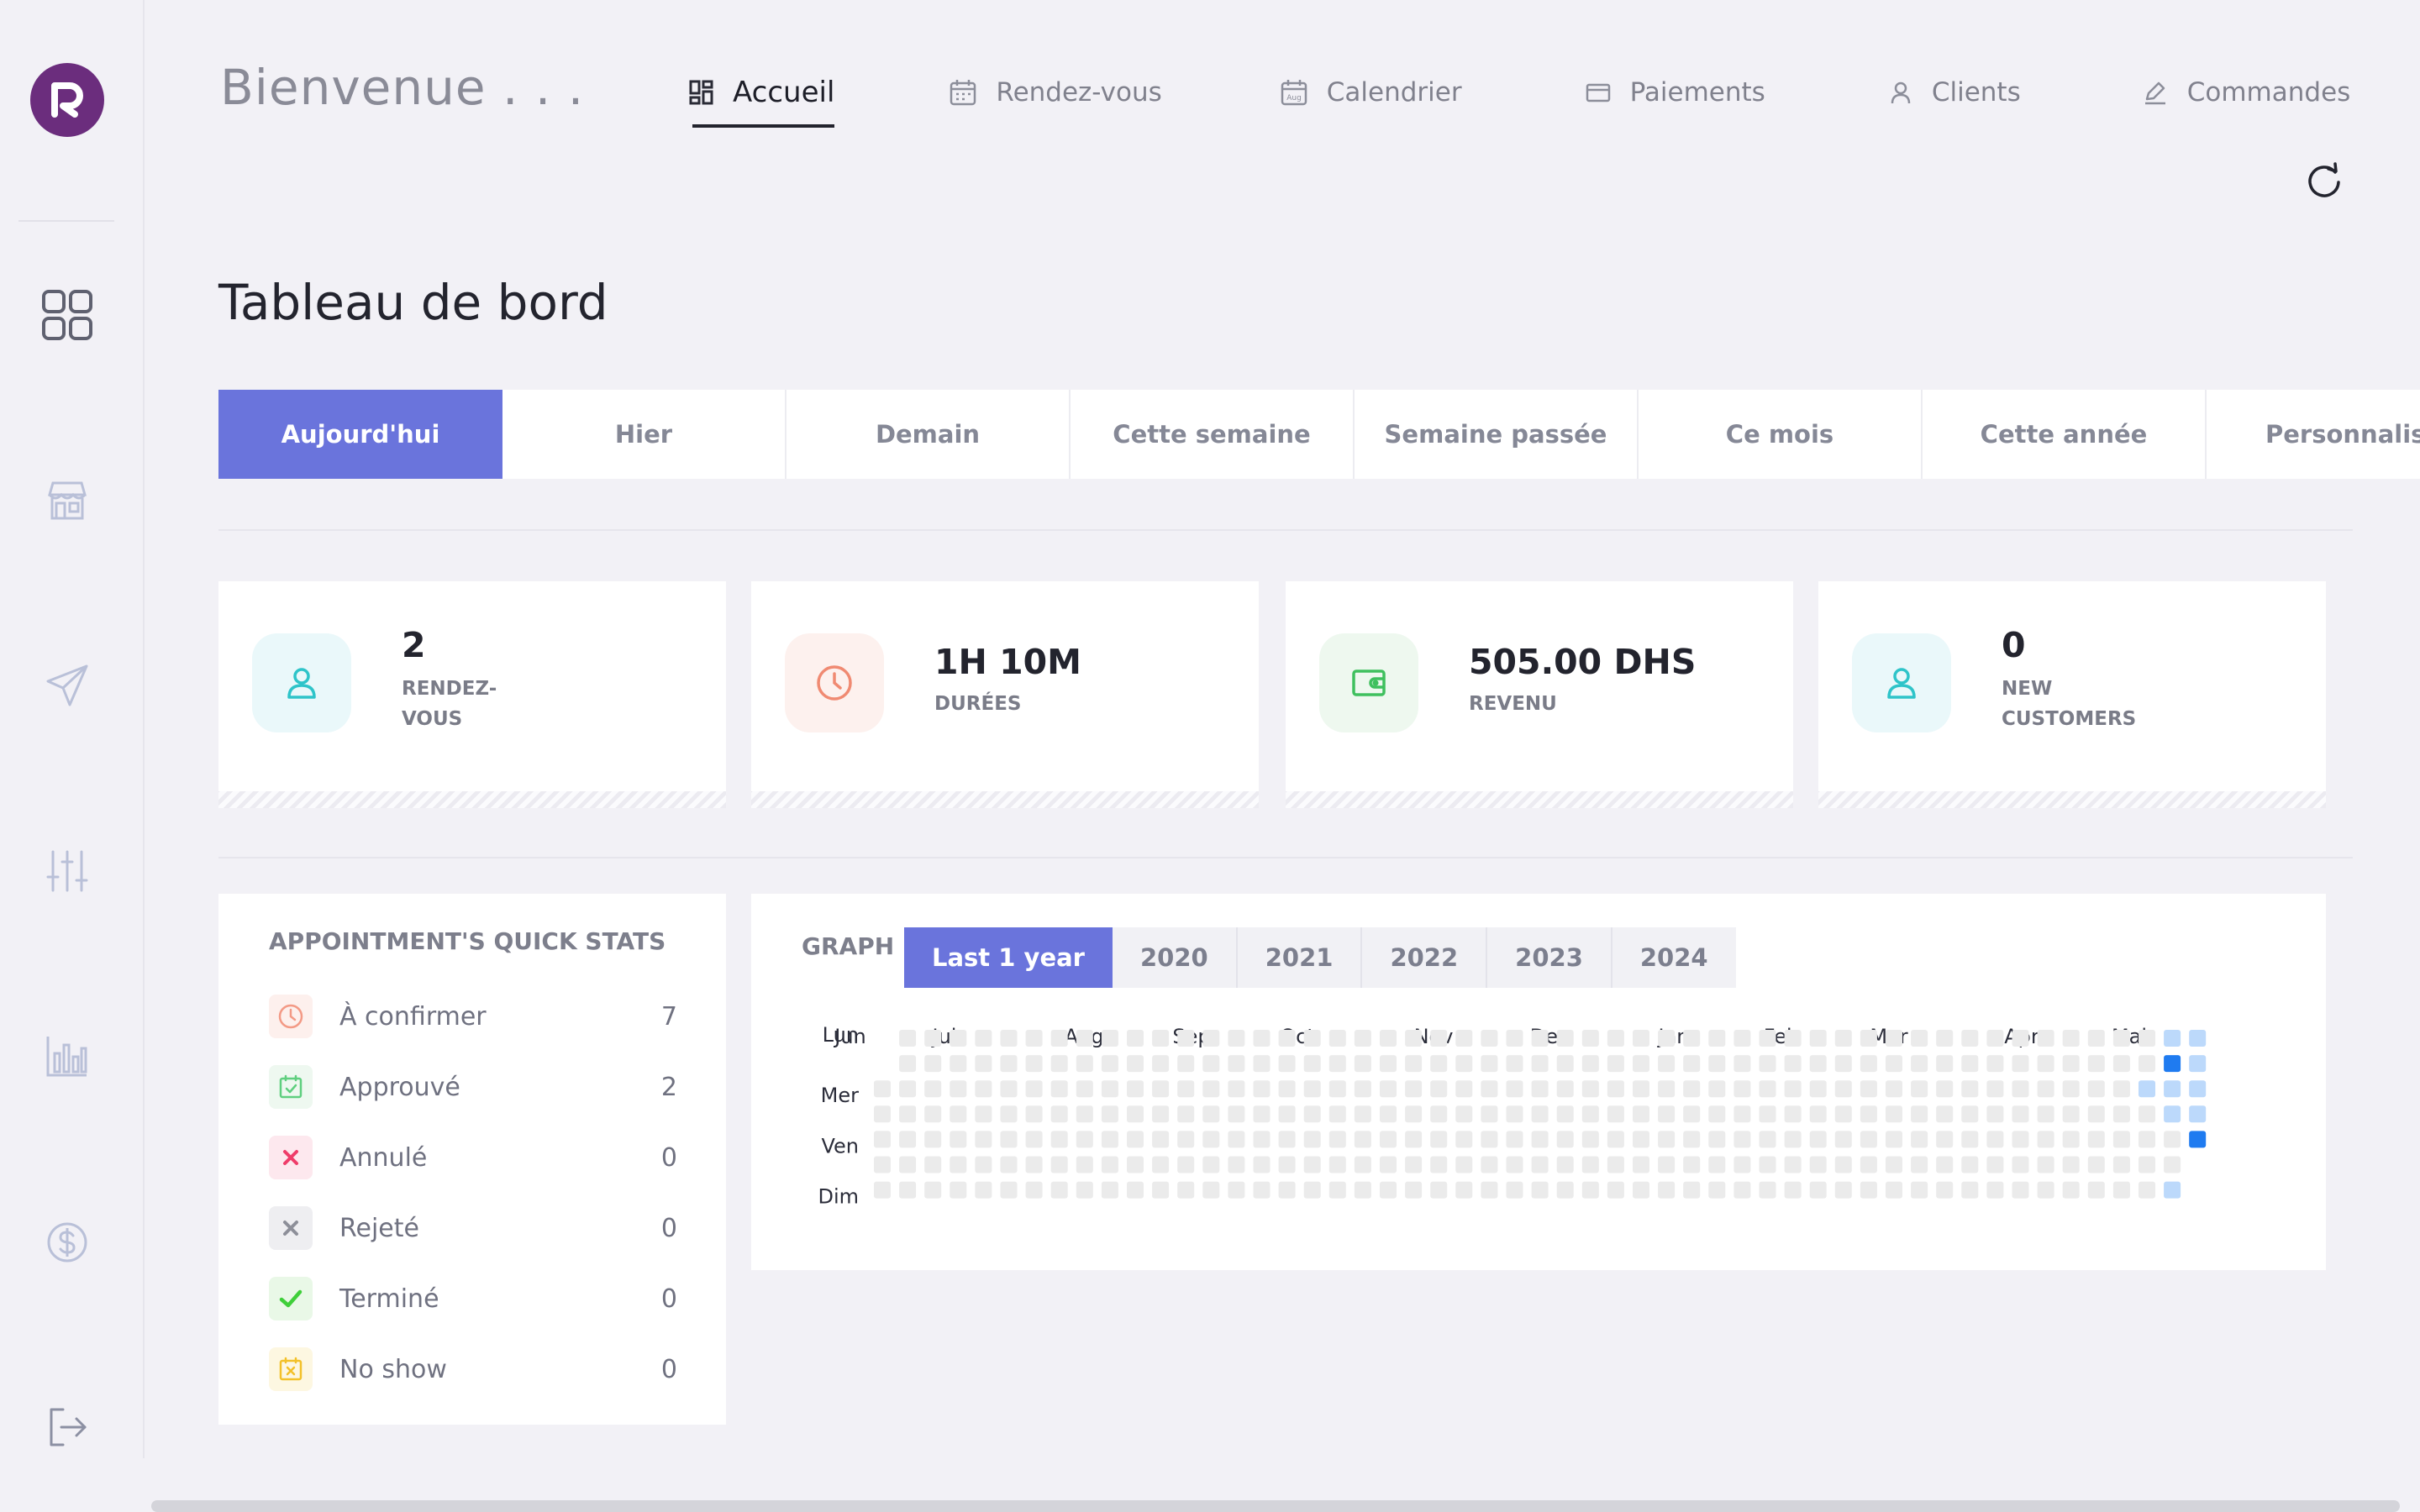  I want to click on nav-clients: Clients, so click(1954, 92).